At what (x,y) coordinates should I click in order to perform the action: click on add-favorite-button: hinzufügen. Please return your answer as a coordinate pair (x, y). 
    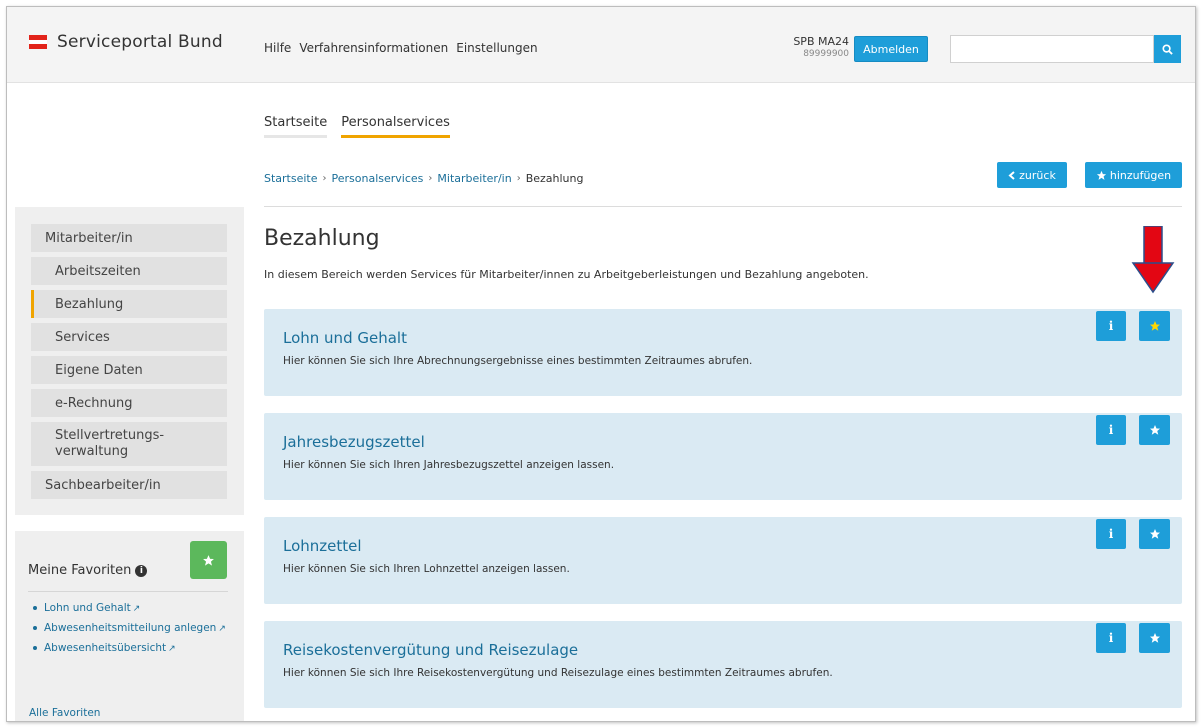
    Looking at the image, I should click on (1133, 175).